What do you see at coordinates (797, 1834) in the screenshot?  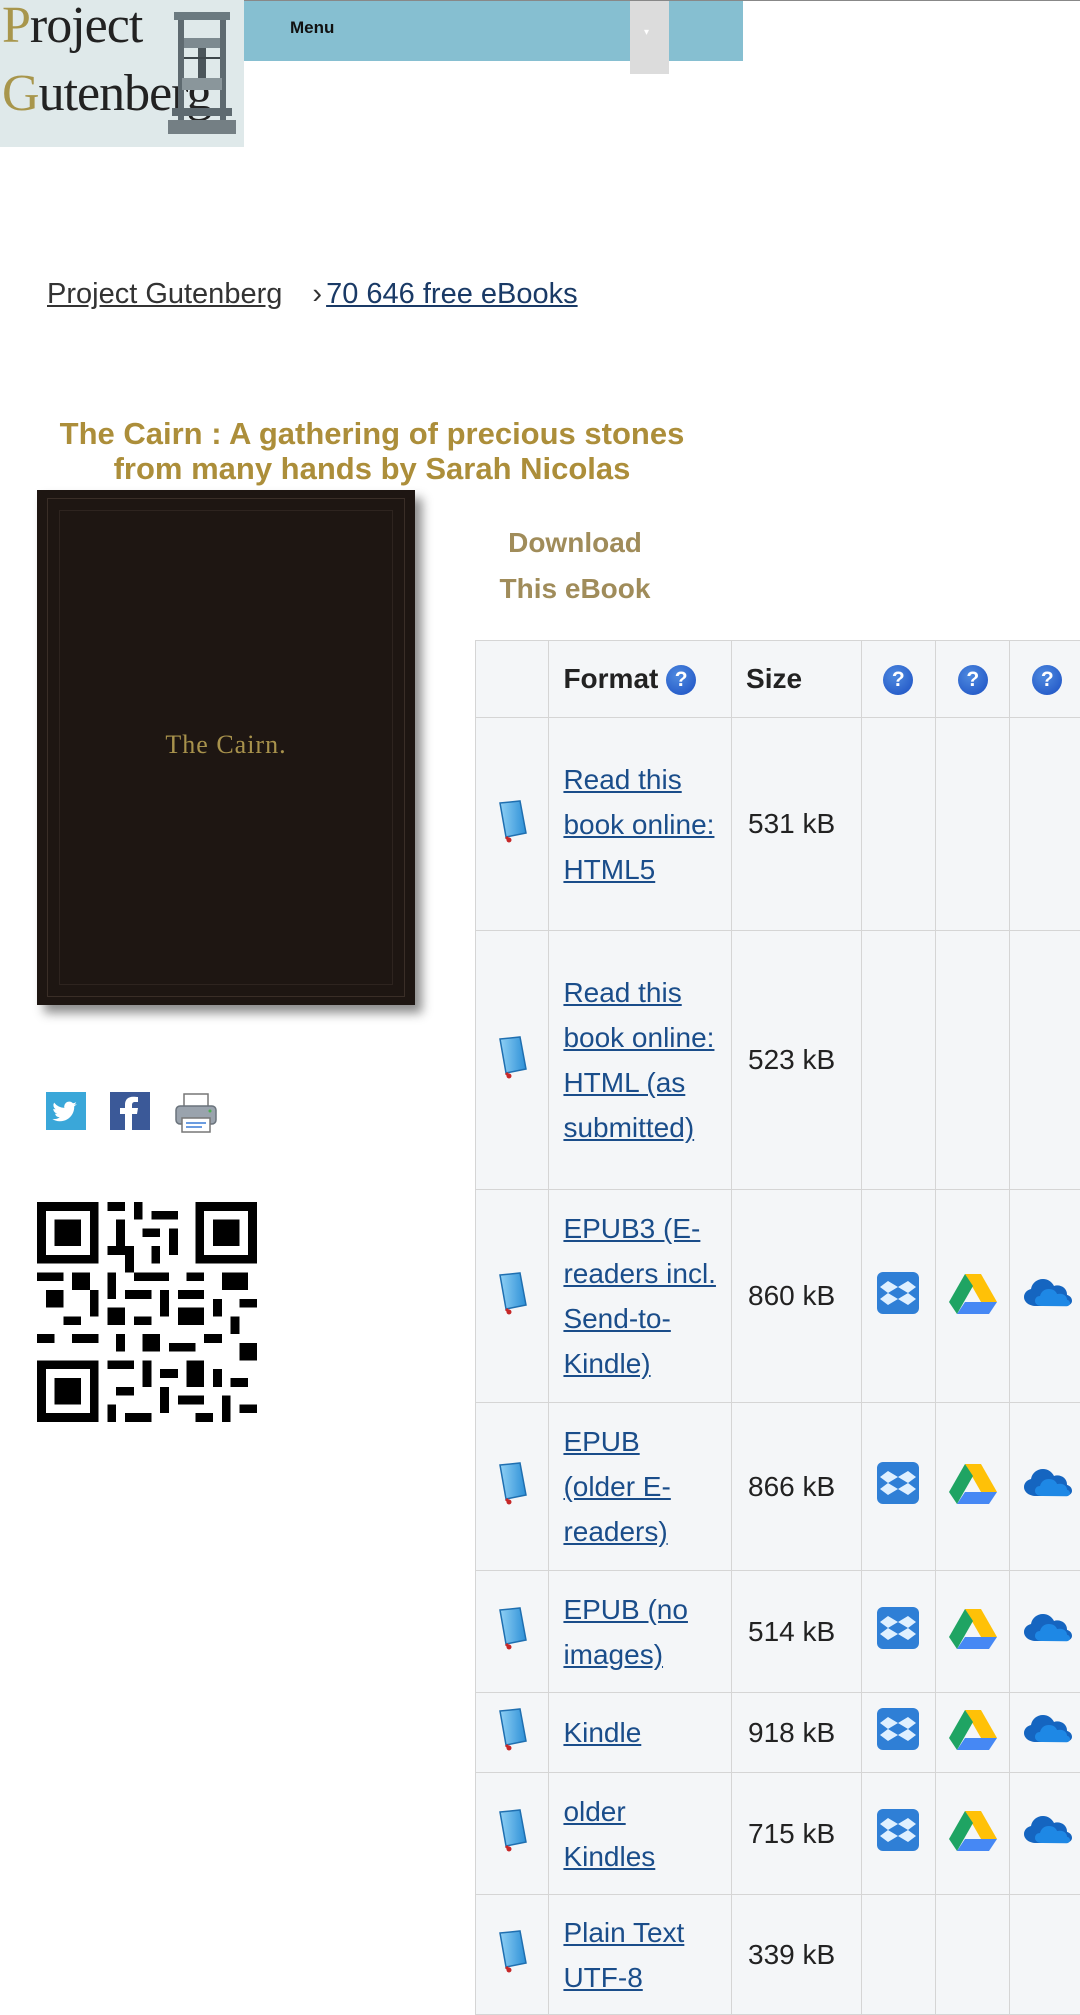 I see `size-cell: 715 kB` at bounding box center [797, 1834].